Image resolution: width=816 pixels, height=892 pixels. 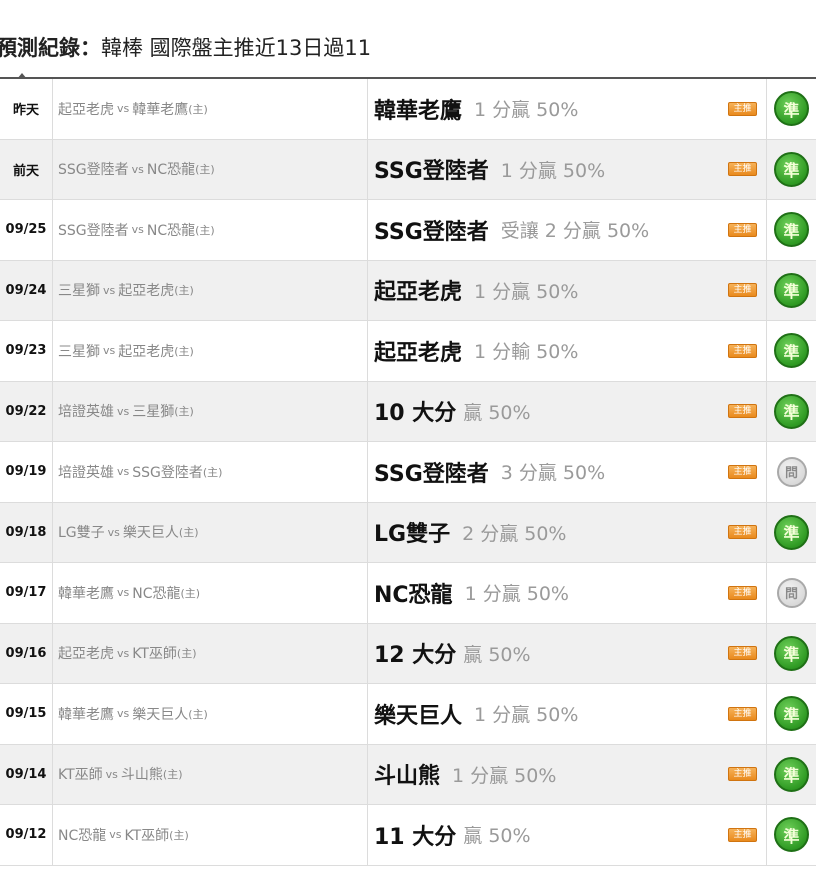 What do you see at coordinates (26, 169) in the screenshot?
I see `row-date: 前天` at bounding box center [26, 169].